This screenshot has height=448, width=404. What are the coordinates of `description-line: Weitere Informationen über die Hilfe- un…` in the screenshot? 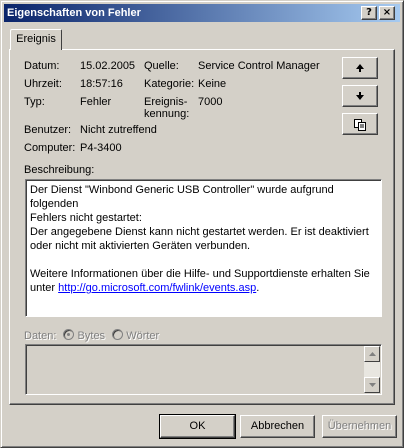 It's located at (200, 274).